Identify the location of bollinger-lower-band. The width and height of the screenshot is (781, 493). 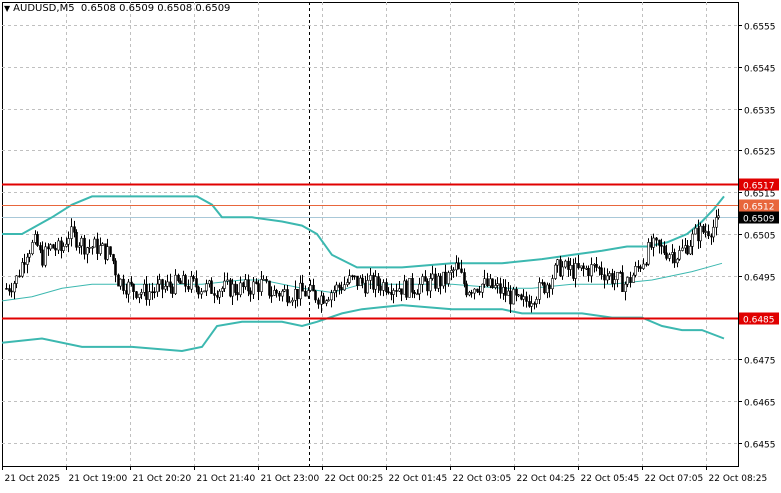
(363, 328).